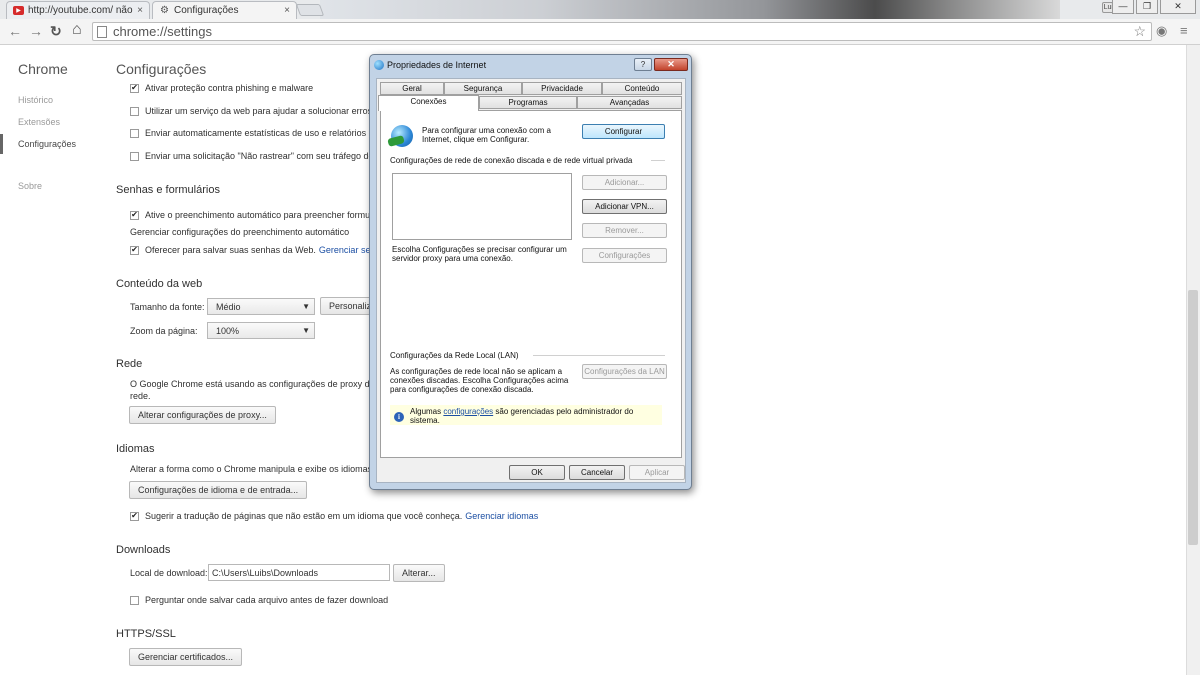 The height and width of the screenshot is (675, 1200). Describe the element at coordinates (399, 417) in the screenshot. I see `info-icon: i` at that location.